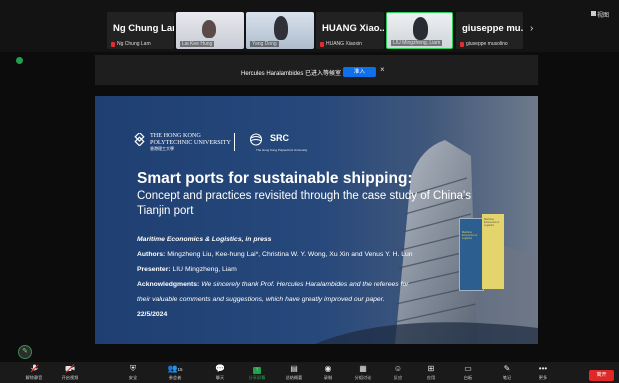  What do you see at coordinates (204, 239) in the screenshot?
I see `journal-line: Maritime Economics & Logistics, in press` at bounding box center [204, 239].